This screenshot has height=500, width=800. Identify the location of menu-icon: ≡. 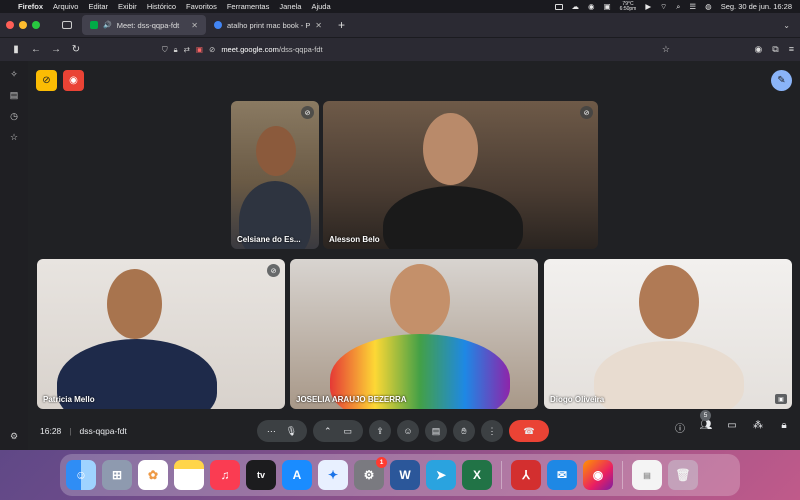
(791, 49).